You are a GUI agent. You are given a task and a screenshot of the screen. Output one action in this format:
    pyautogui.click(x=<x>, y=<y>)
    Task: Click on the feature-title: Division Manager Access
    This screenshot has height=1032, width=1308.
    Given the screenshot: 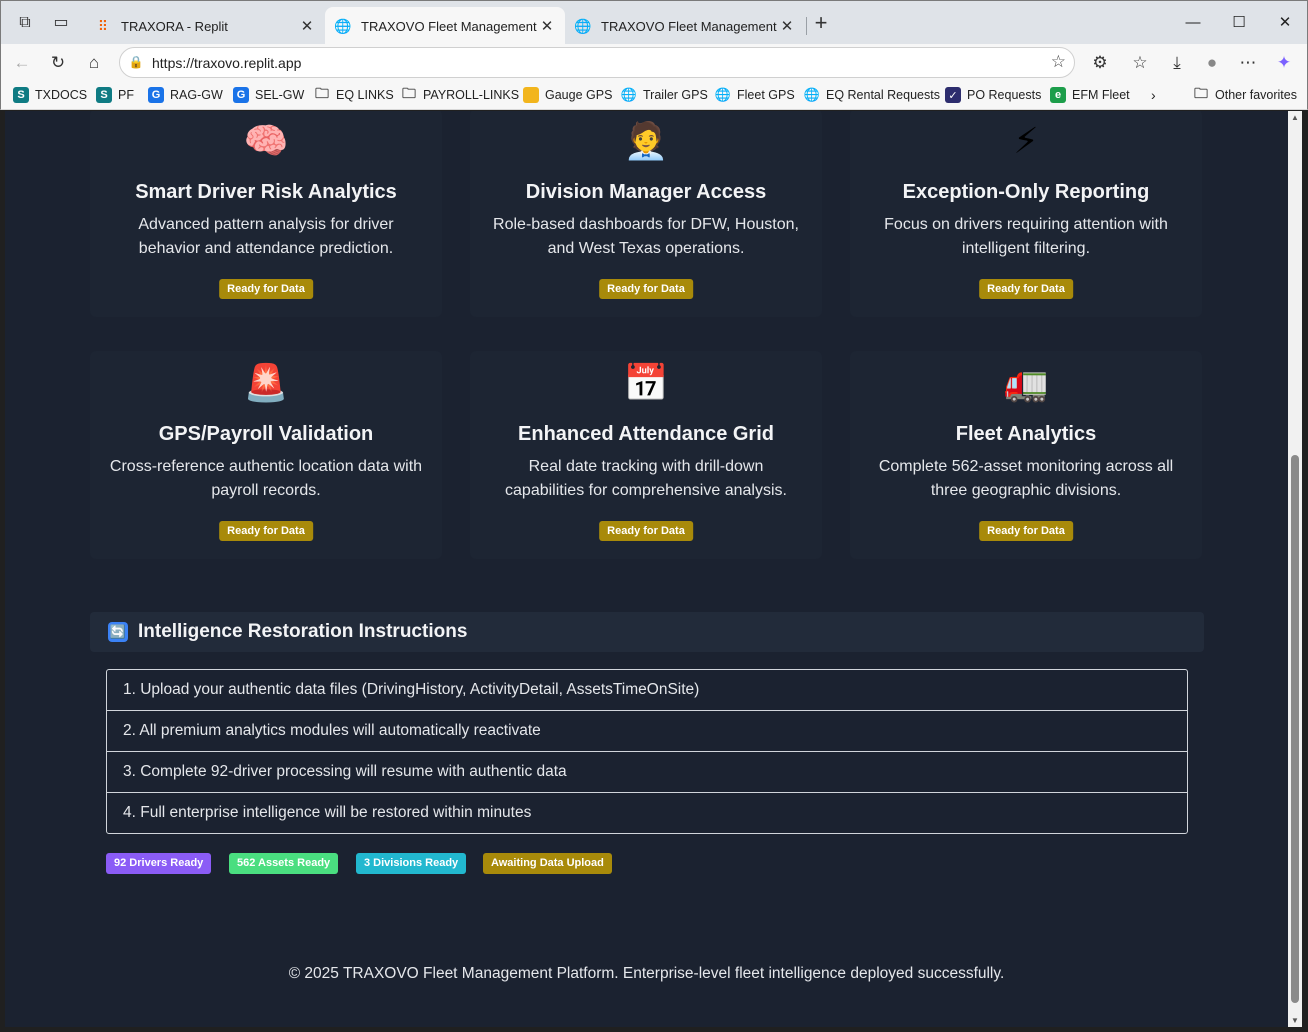 What is the action you would take?
    pyautogui.click(x=646, y=192)
    